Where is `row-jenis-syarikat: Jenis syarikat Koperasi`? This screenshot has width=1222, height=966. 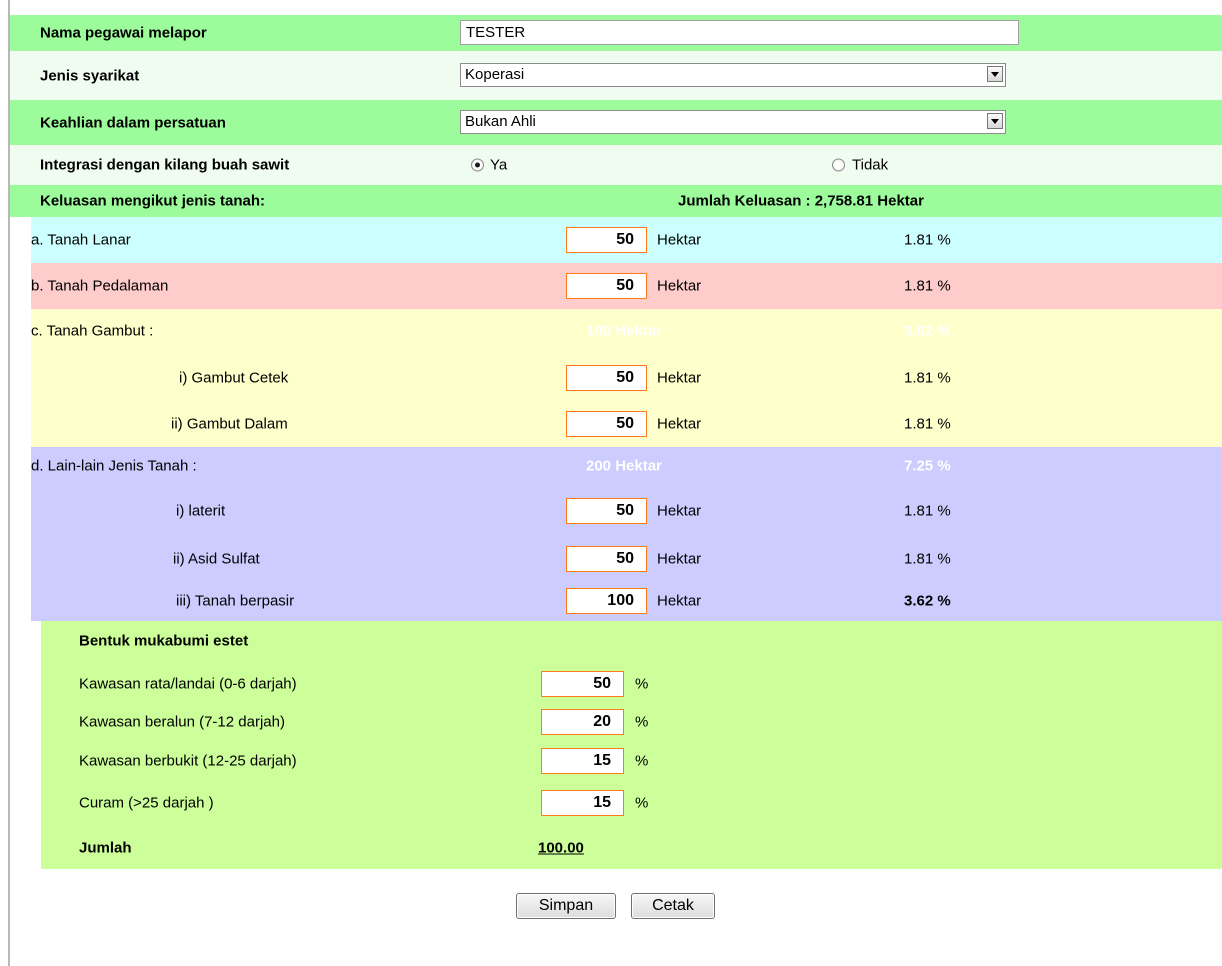
row-jenis-syarikat: Jenis syarikat Koperasi is located at coordinates (616, 75).